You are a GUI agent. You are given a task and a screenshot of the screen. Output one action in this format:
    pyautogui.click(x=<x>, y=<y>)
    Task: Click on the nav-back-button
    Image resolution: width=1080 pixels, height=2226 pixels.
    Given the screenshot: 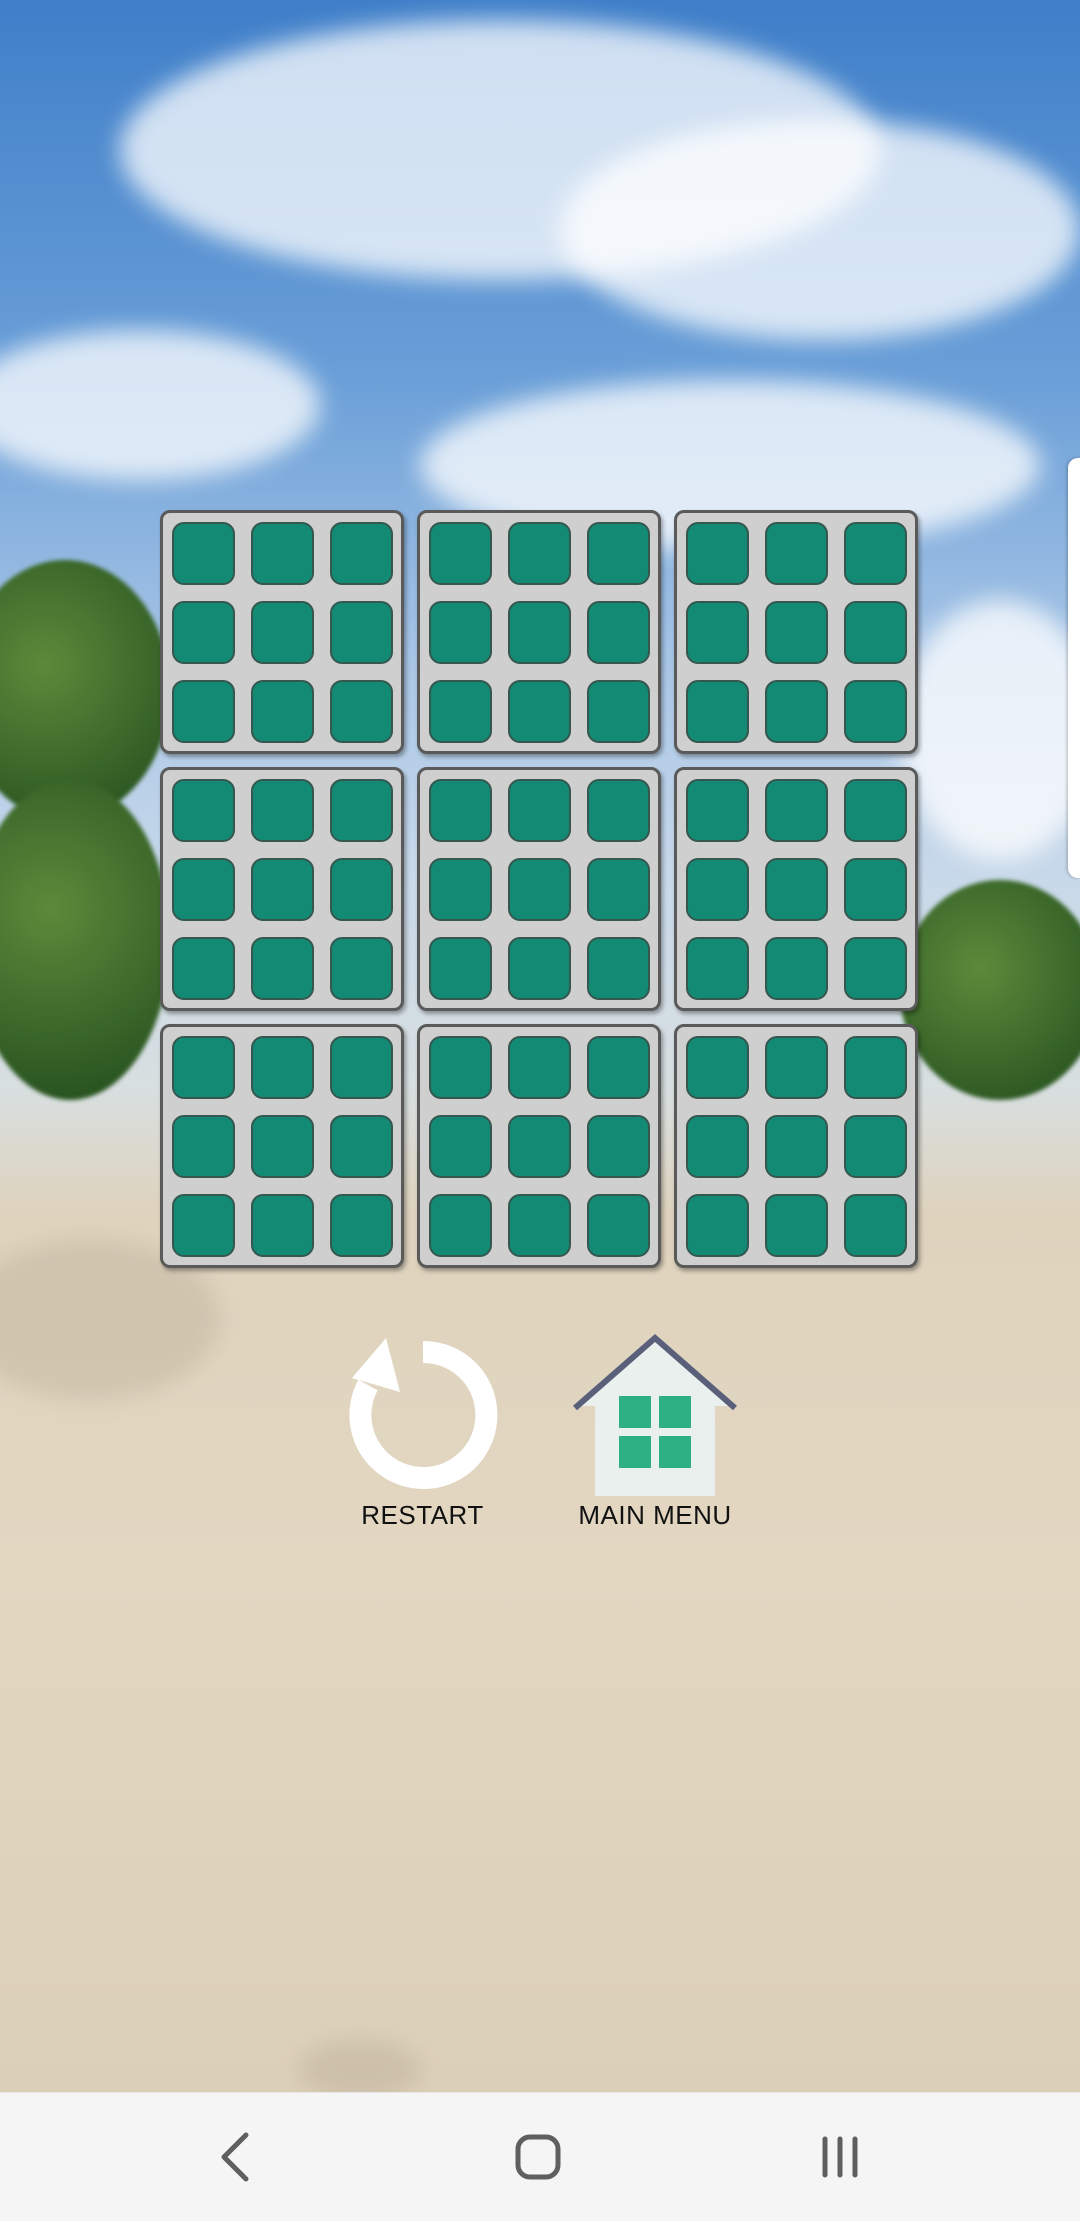 What is the action you would take?
    pyautogui.click(x=236, y=2157)
    